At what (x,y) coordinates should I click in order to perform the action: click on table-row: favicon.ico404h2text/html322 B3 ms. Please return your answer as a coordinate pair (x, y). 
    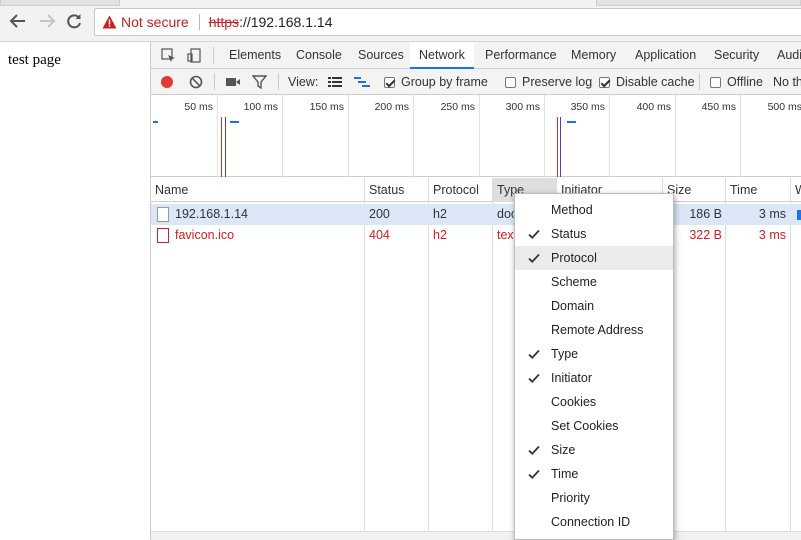
    Looking at the image, I should click on (476, 235).